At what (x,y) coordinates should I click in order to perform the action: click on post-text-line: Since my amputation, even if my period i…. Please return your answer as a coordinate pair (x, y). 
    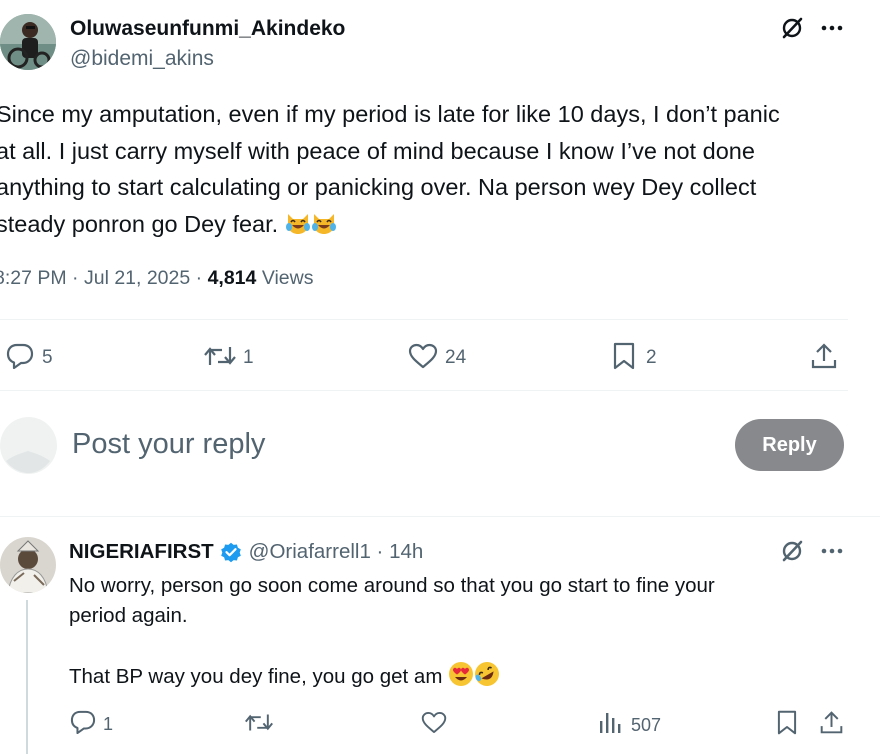
    Looking at the image, I should click on (390, 114).